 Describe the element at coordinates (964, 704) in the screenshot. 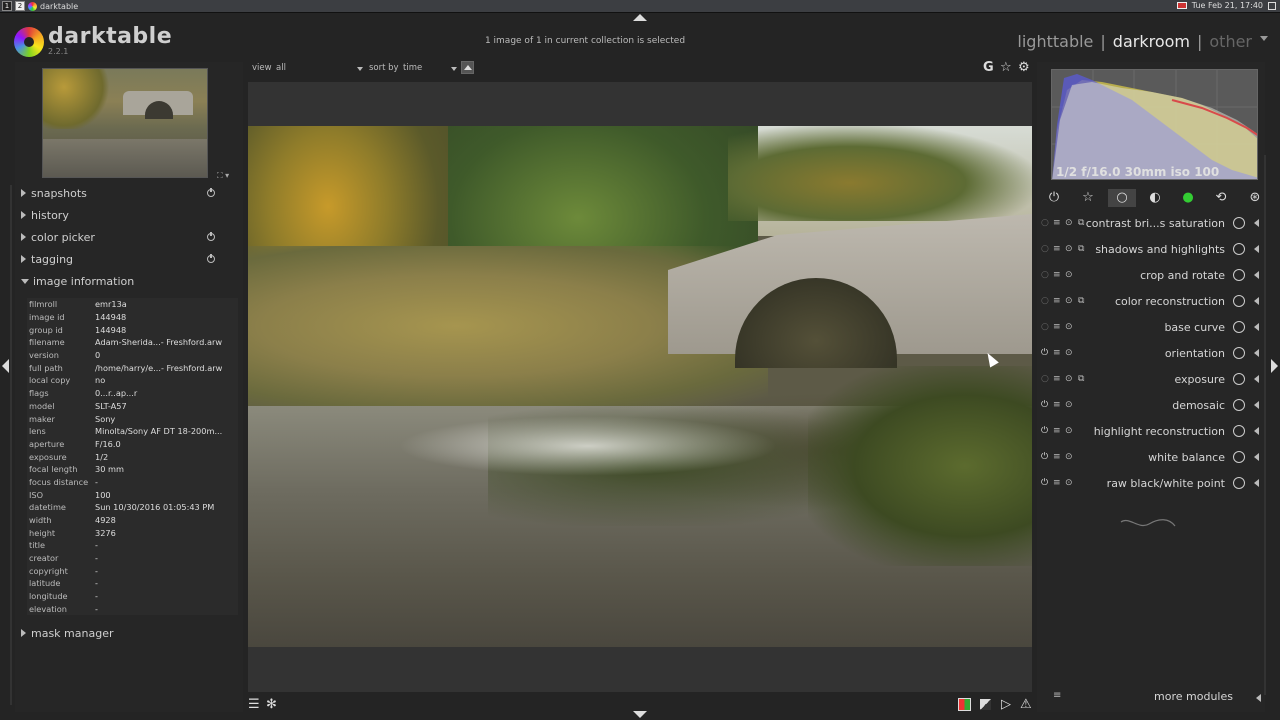

I see `color-assessment-icon` at that location.